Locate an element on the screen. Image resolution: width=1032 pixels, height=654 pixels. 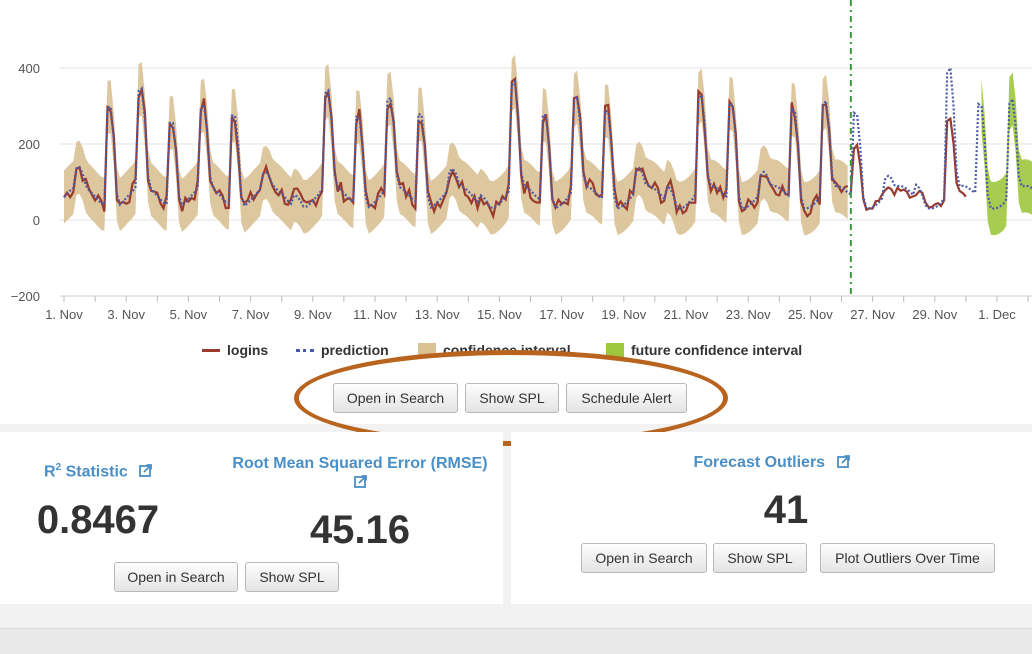
forecast-outliers-title-text: Forecast Outliers is located at coordinates (759, 462).